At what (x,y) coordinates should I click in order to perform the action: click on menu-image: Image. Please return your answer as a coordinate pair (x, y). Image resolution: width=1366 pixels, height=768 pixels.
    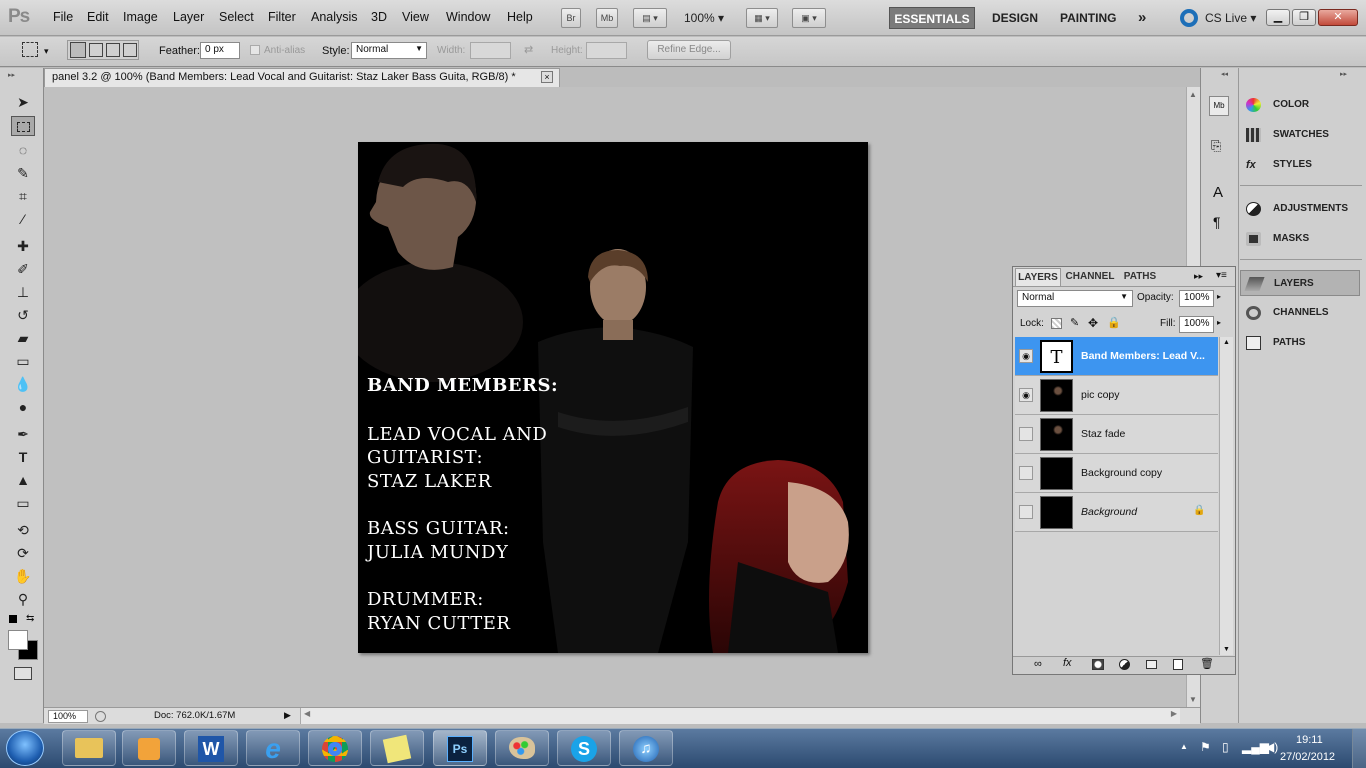
    Looking at the image, I should click on (140, 17).